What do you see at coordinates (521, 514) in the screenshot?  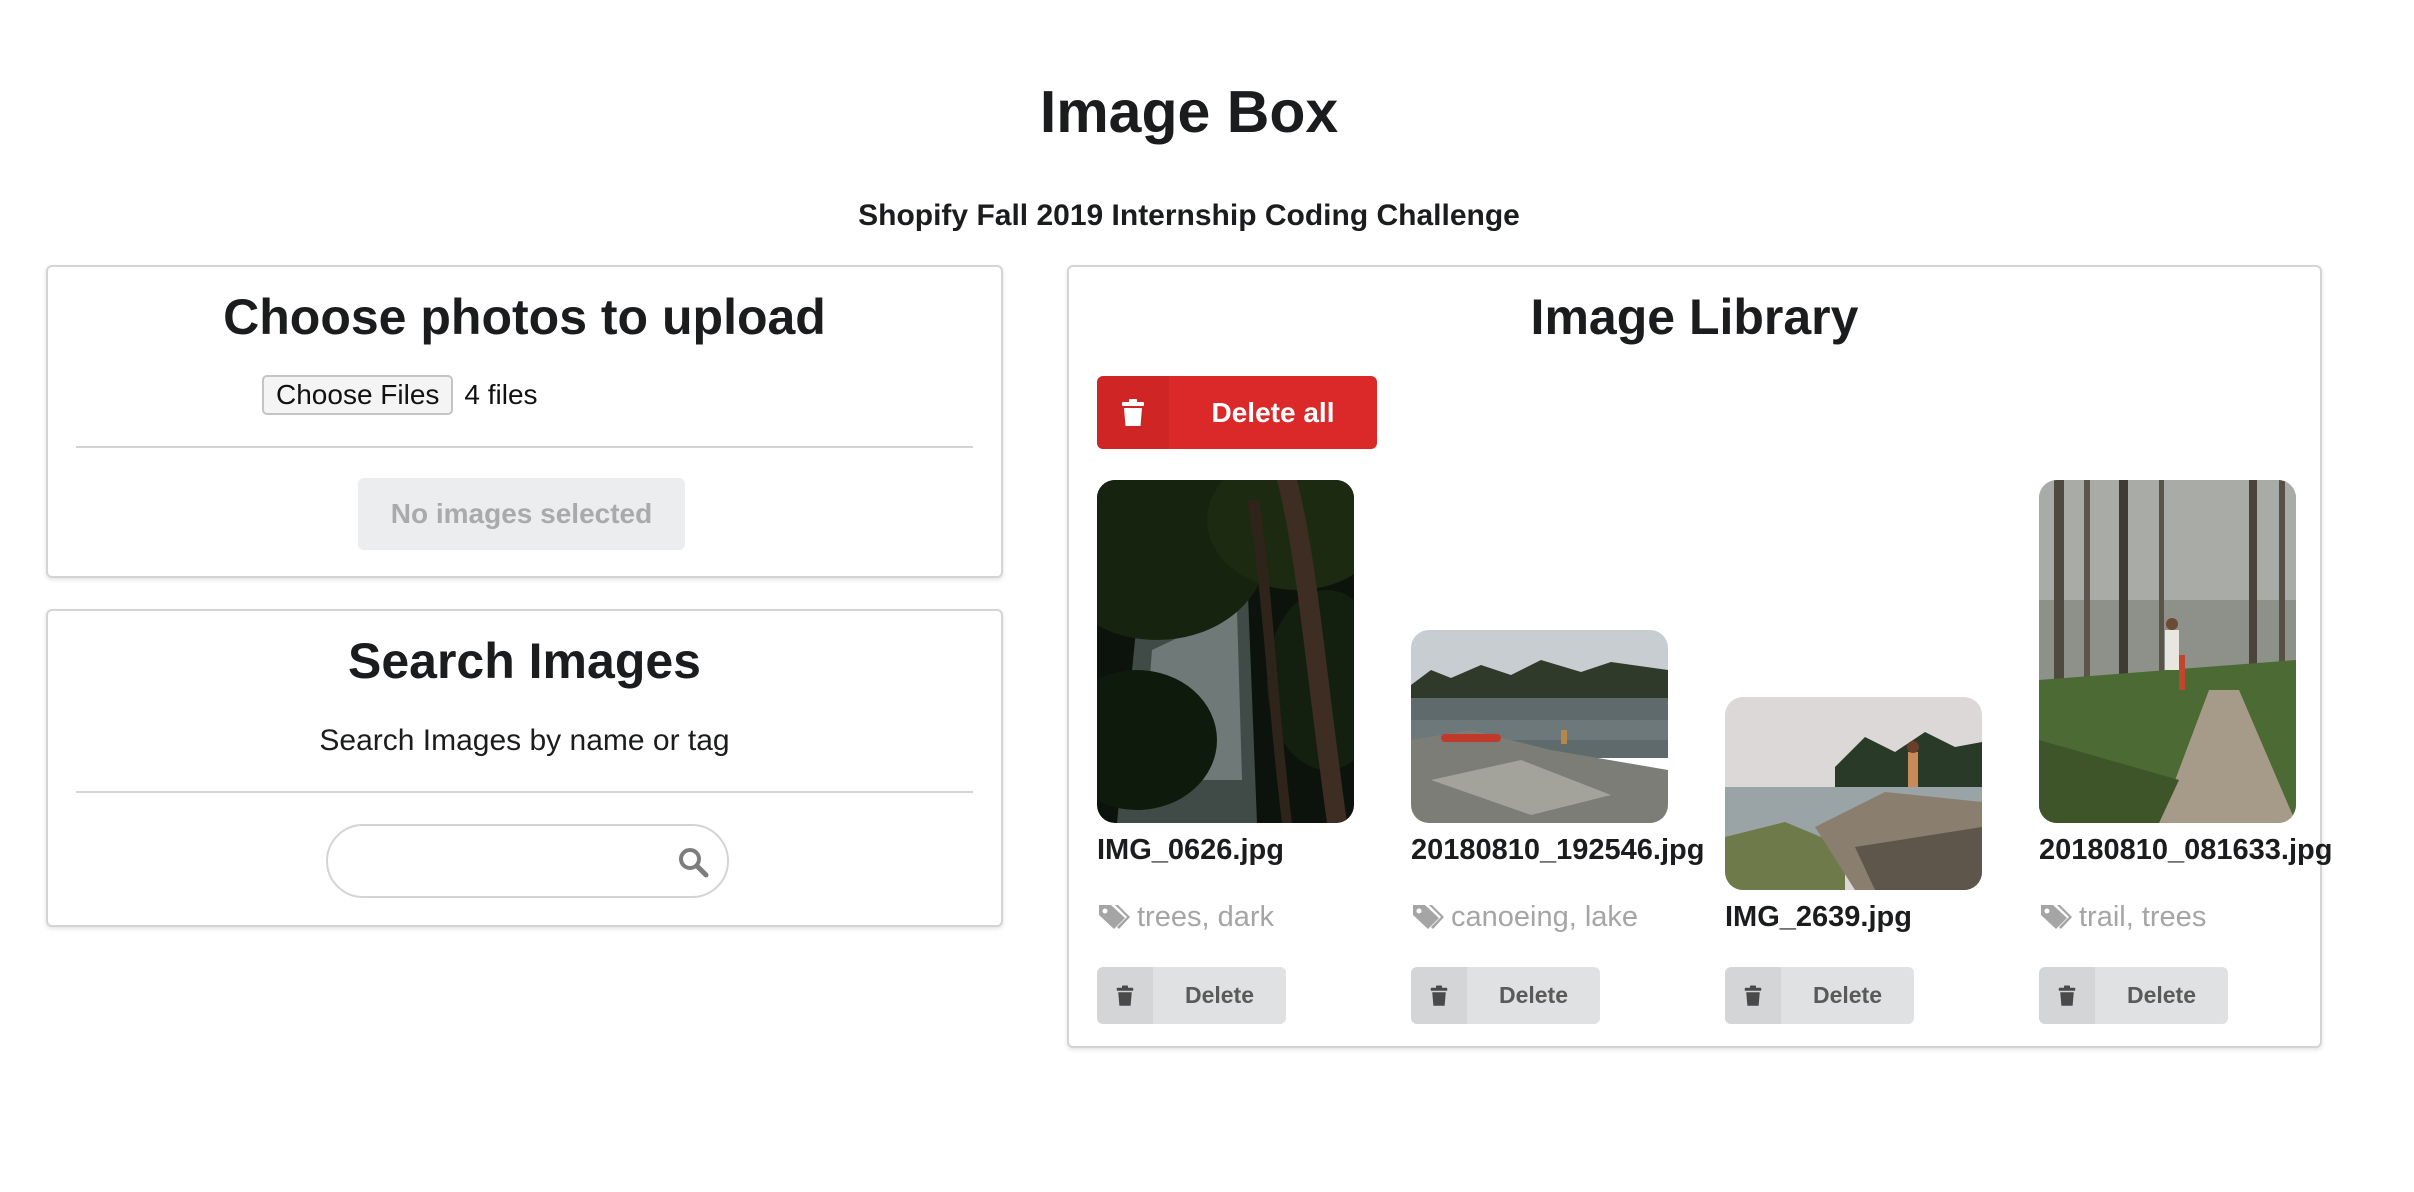 I see `upload-button: No images selected` at bounding box center [521, 514].